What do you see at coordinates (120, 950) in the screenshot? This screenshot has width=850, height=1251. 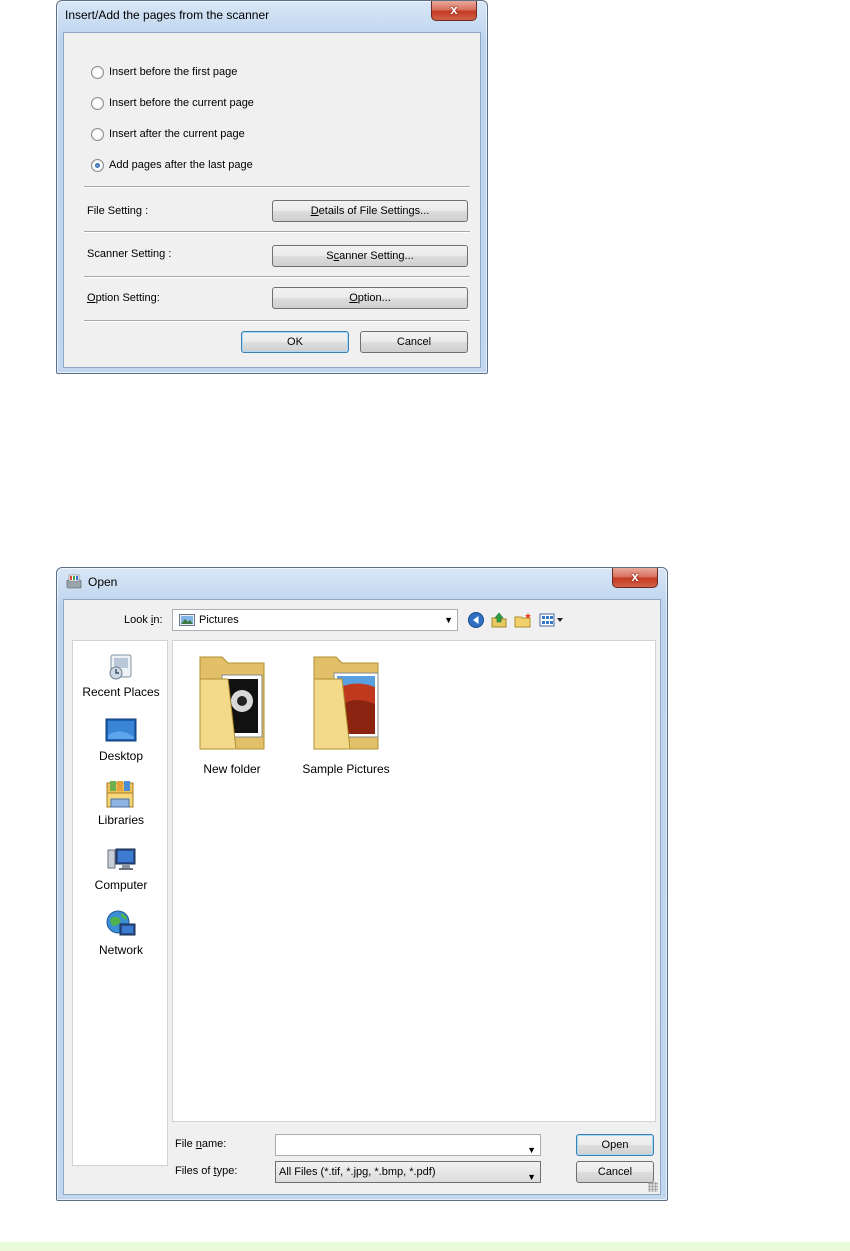 I see `place-label: Network` at bounding box center [120, 950].